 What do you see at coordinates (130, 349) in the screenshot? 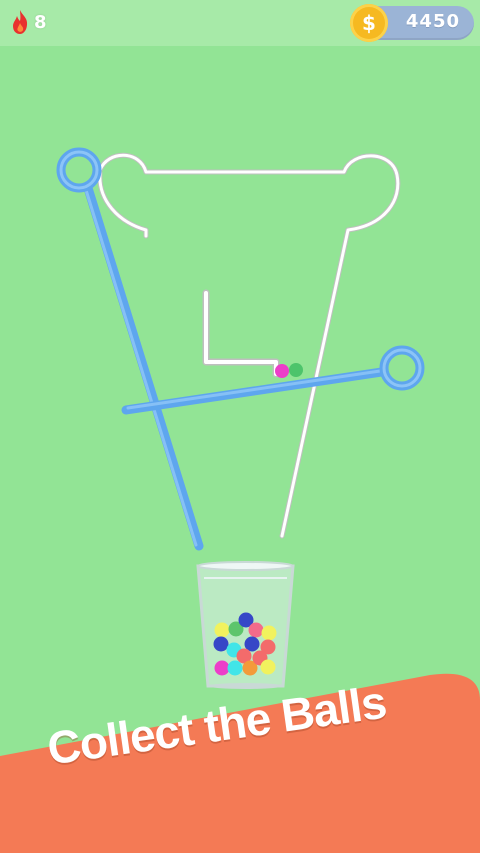
I see `pull-pin-left` at bounding box center [130, 349].